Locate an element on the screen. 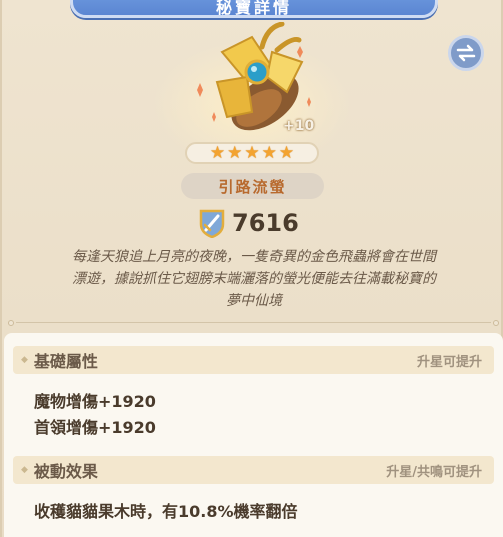  divider is located at coordinates (253, 323).